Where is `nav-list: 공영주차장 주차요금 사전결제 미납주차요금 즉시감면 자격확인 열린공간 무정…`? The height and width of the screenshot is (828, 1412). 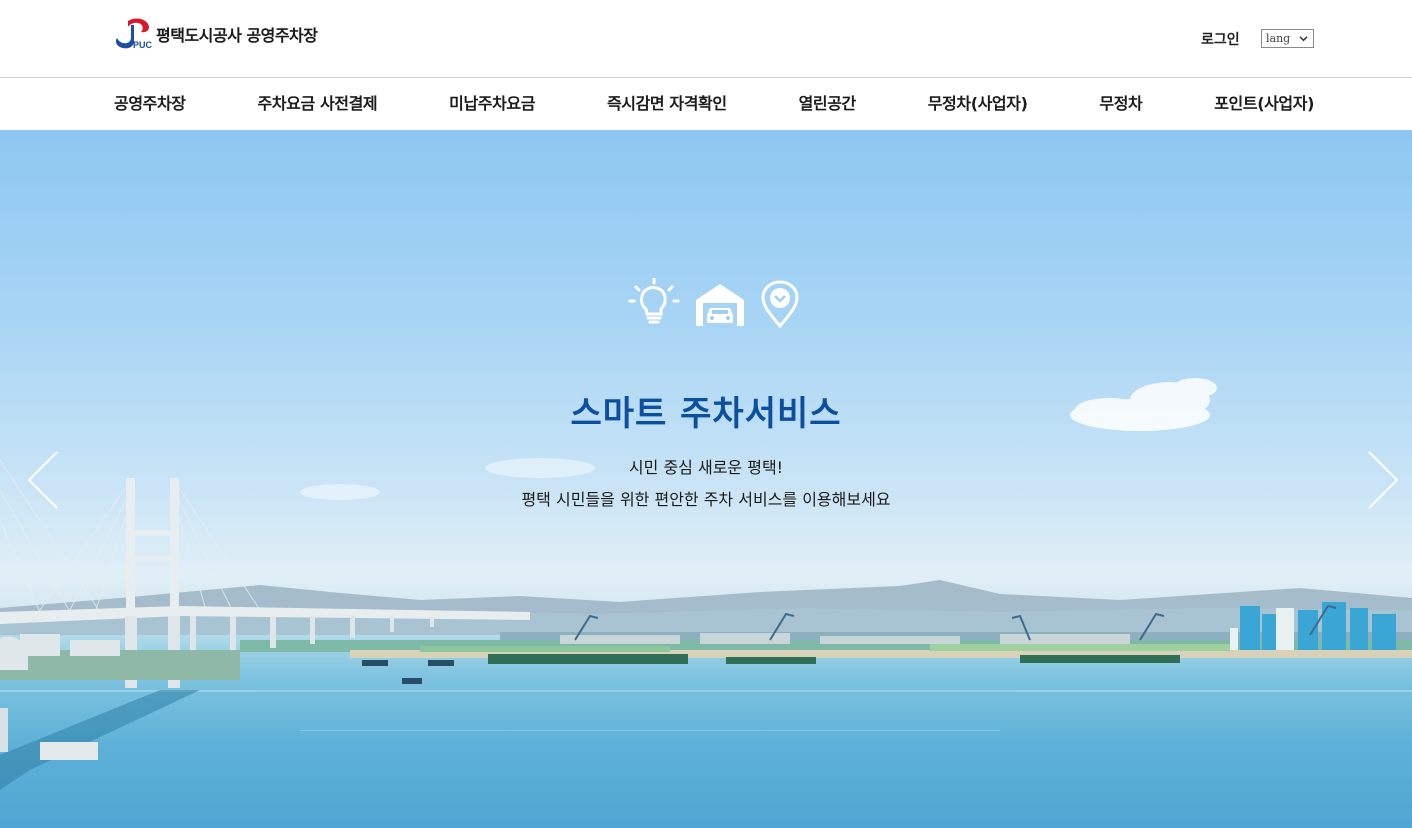
nav-list: 공영주차장 주차요금 사전결제 미납주차요금 즉시감면 자격확인 열린공간 무정… is located at coordinates (714, 104).